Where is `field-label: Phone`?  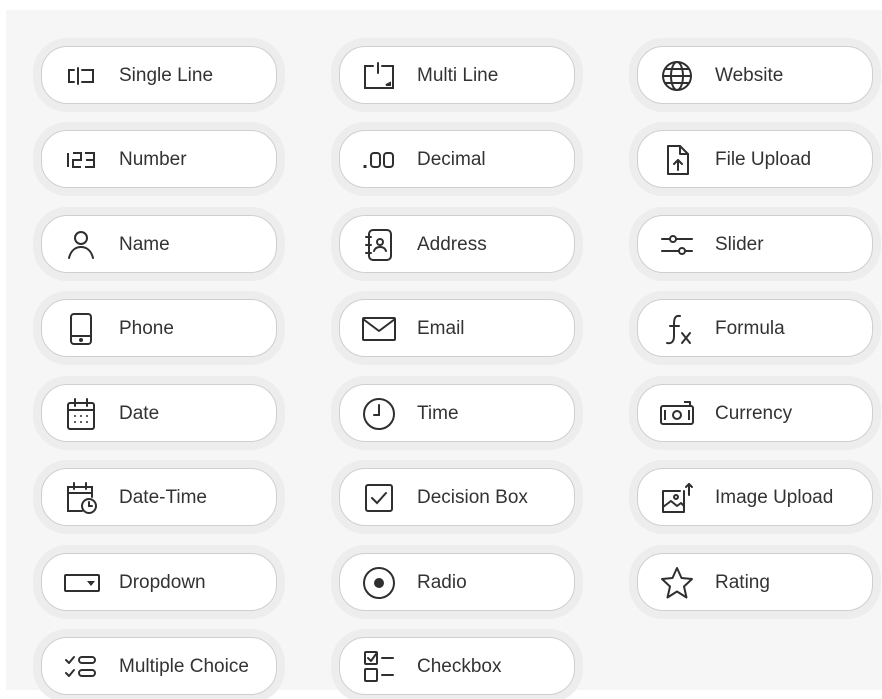
field-label: Phone is located at coordinates (146, 328).